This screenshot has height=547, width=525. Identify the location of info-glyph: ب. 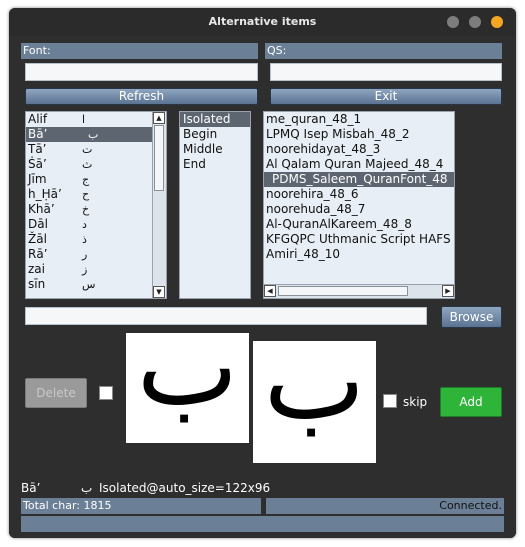
(87, 488).